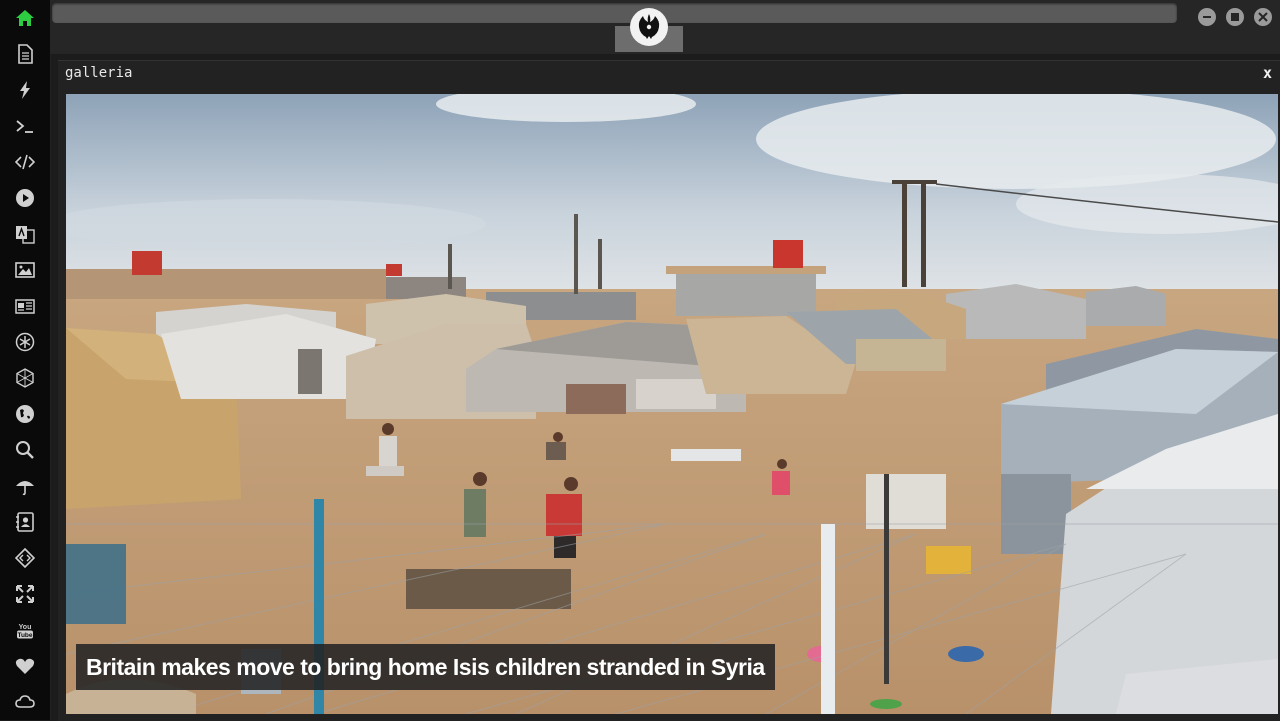 The width and height of the screenshot is (1280, 721). I want to click on hexagon-icon, so click(25, 378).